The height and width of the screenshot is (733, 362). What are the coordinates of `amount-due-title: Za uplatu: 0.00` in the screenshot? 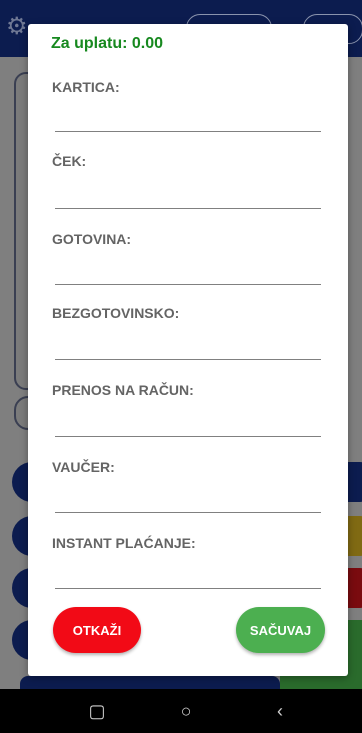 It's located at (107, 43).